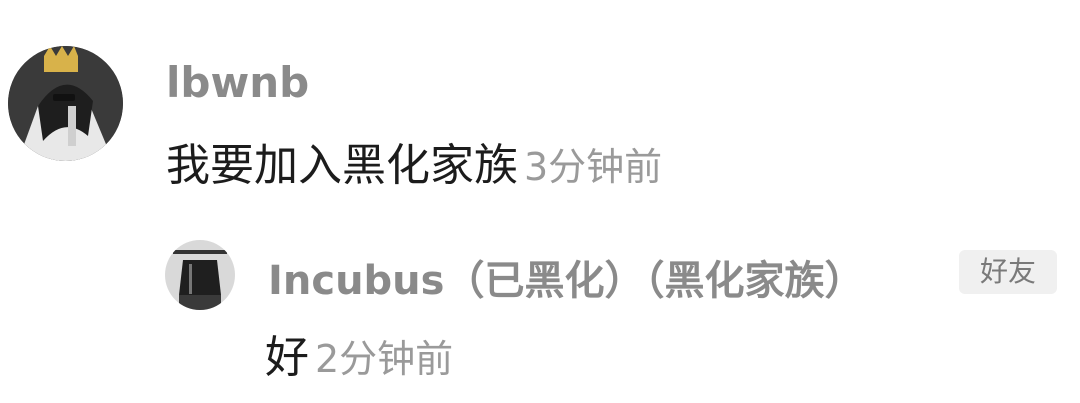 The height and width of the screenshot is (403, 1080). What do you see at coordinates (384, 359) in the screenshot?
I see `timestamp: 2分钟前` at bounding box center [384, 359].